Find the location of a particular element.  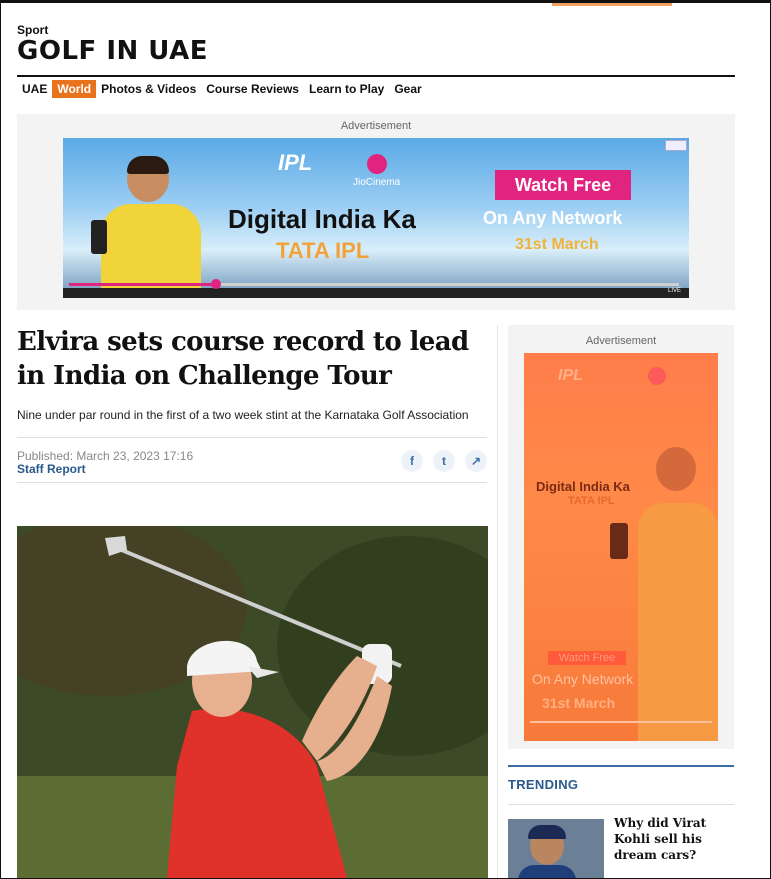

section-label: Sport is located at coordinates (112, 30).